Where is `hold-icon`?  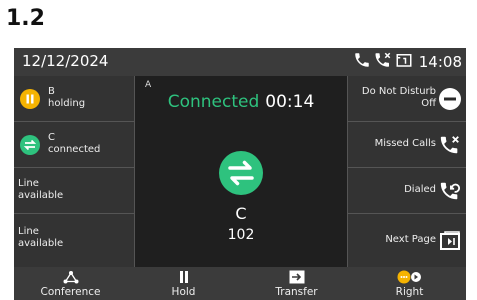
hold-icon is located at coordinates (30, 101).